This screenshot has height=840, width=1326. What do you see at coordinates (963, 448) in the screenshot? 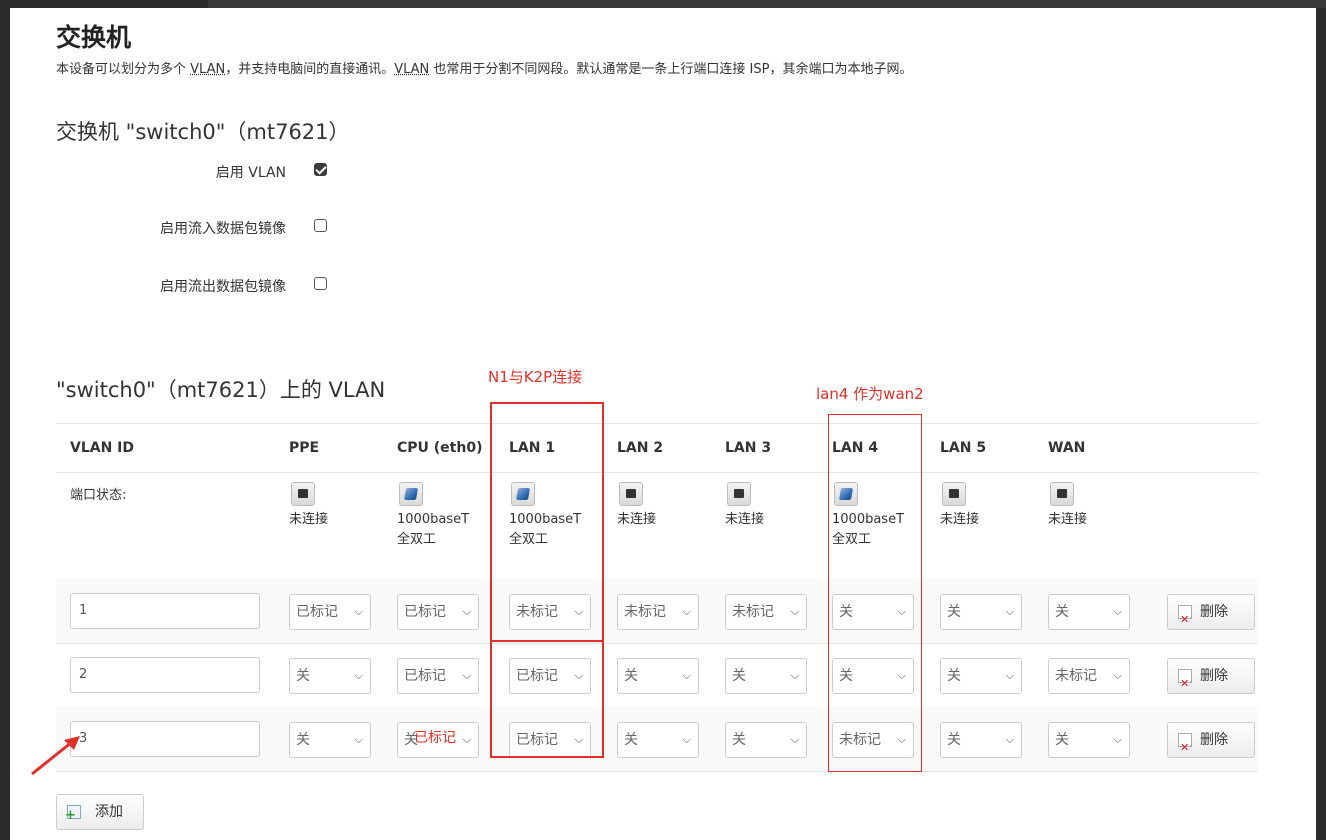
I see `header-lan5: LAN 5` at bounding box center [963, 448].